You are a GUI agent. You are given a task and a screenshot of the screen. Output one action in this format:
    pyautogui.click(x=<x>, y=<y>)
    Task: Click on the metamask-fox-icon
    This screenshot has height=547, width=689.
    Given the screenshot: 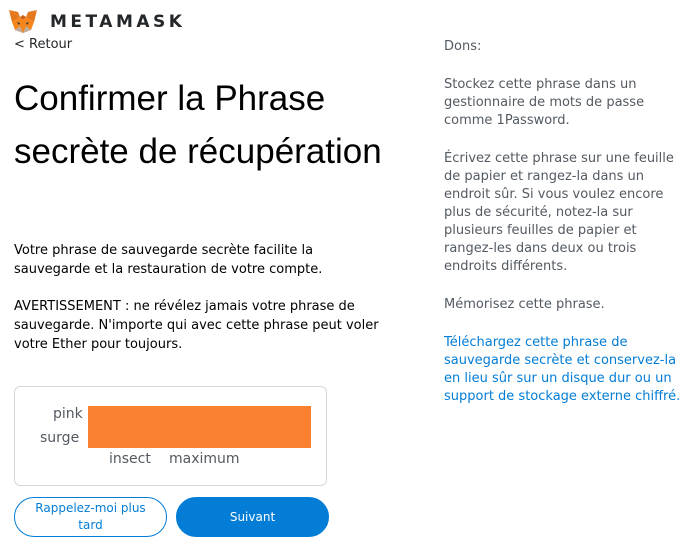 What is the action you would take?
    pyautogui.click(x=23, y=21)
    